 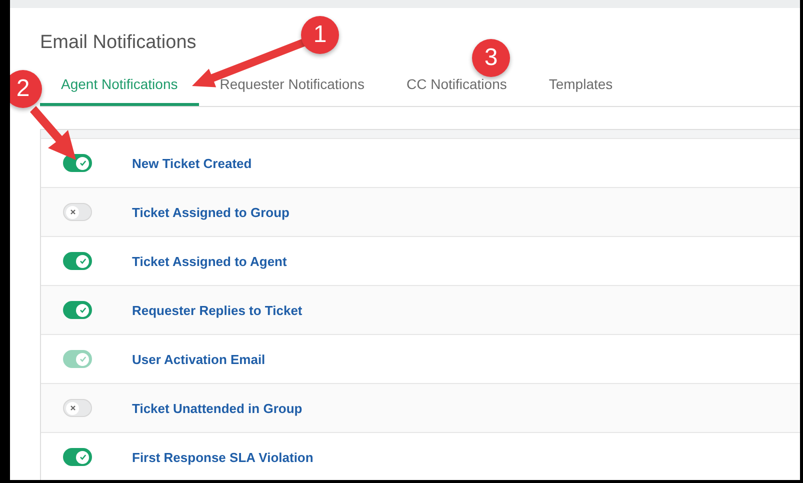 What do you see at coordinates (581, 86) in the screenshot?
I see `tab: Templates` at bounding box center [581, 86].